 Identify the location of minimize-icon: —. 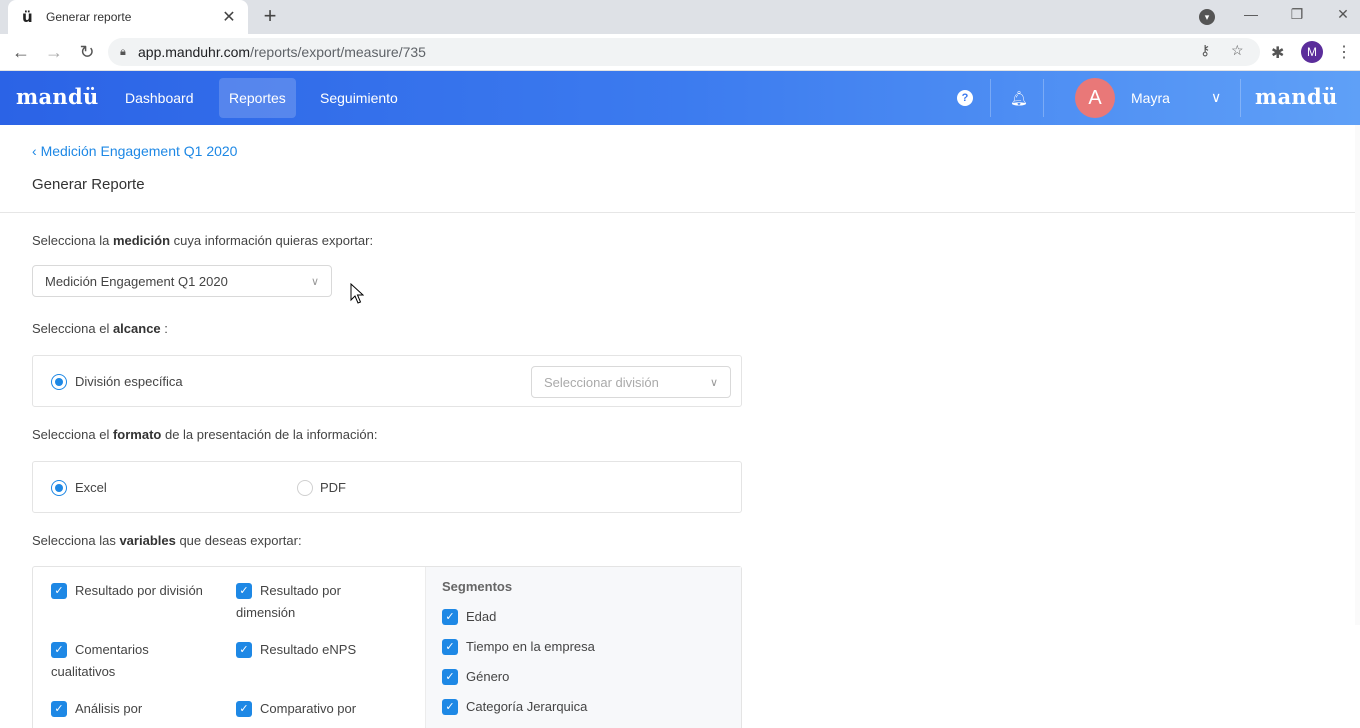
(1251, 14).